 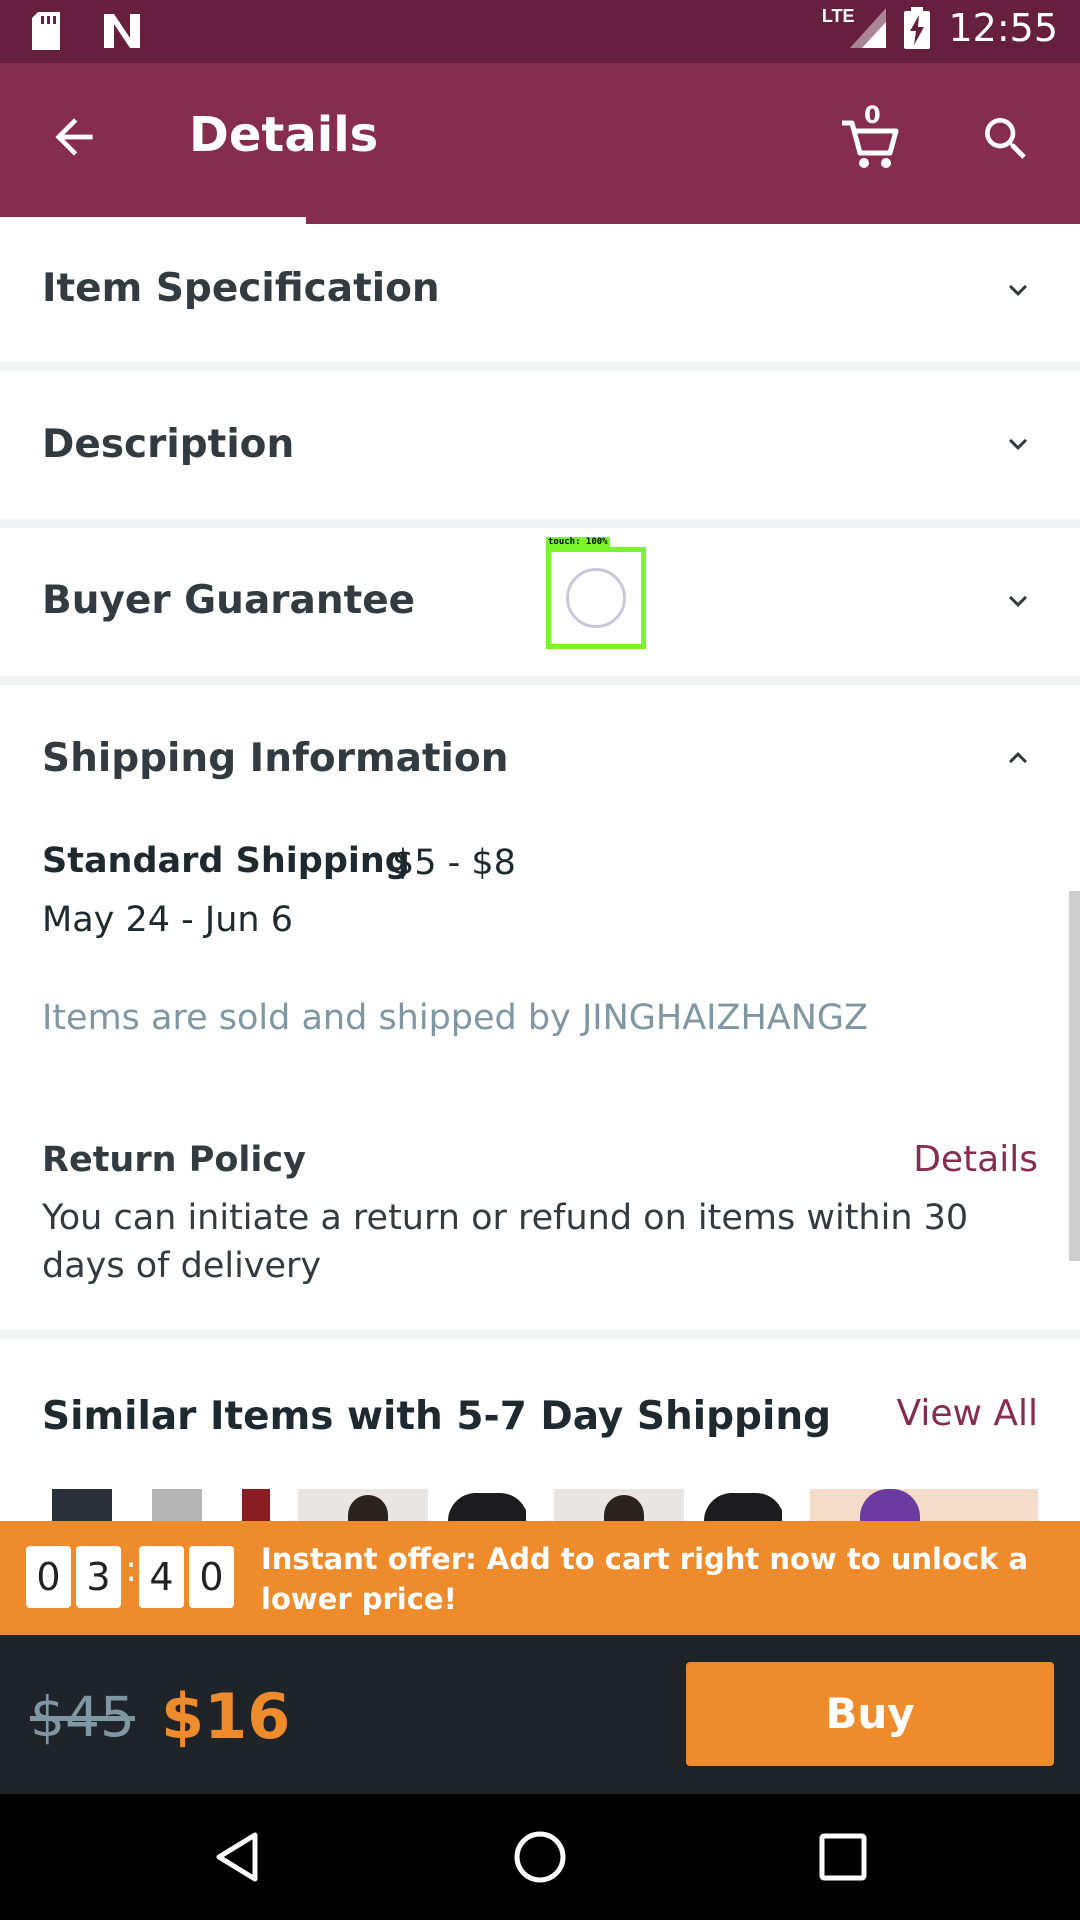 I want to click on navigation-bar, so click(x=540, y=1857).